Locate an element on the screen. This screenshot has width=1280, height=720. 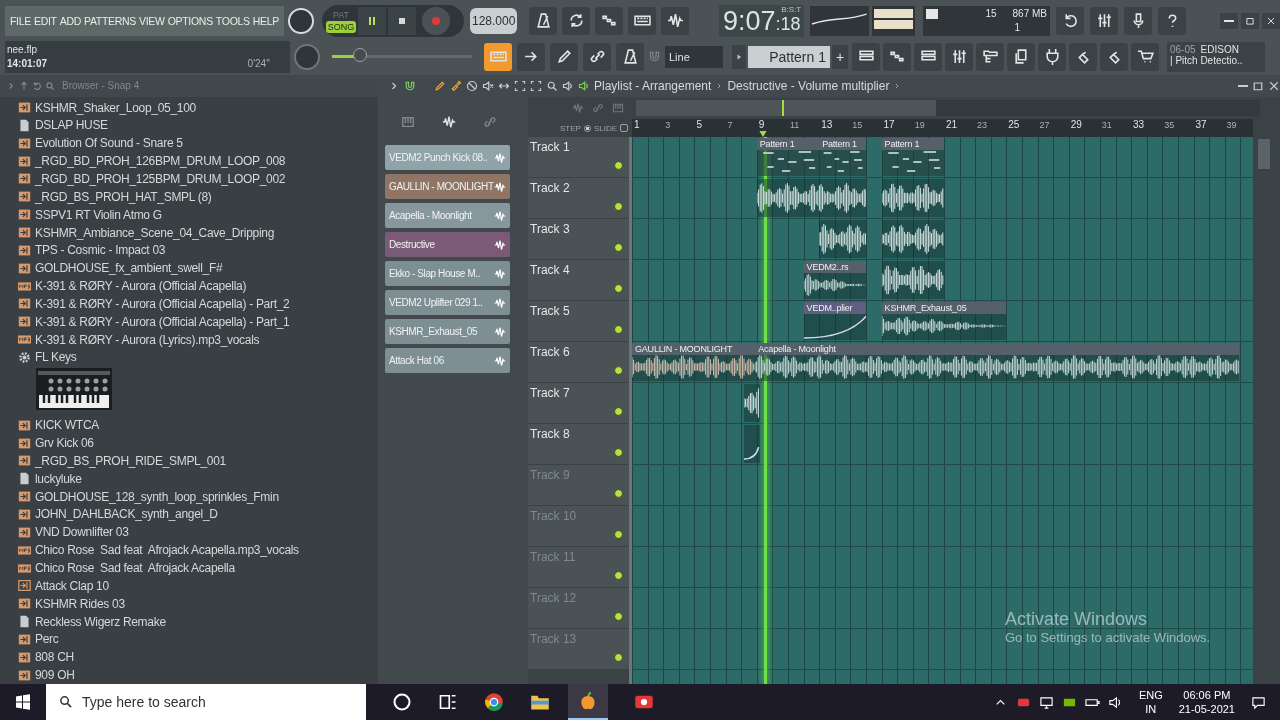
audio-clip: KSHMR_Exhaust_05 is located at coordinates (944, 321).